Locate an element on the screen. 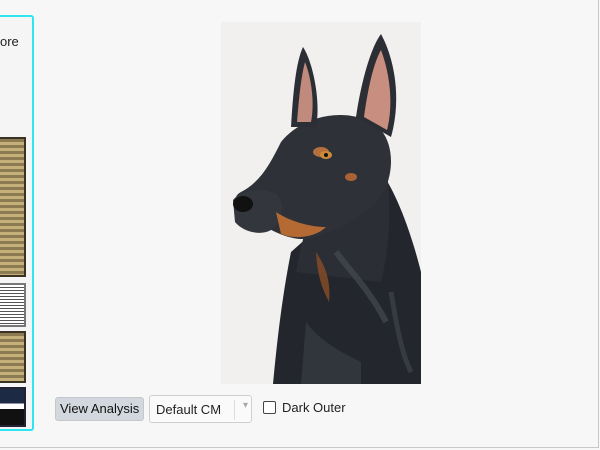 The width and height of the screenshot is (600, 450). thumbnail-panel: ore is located at coordinates (17, 223).